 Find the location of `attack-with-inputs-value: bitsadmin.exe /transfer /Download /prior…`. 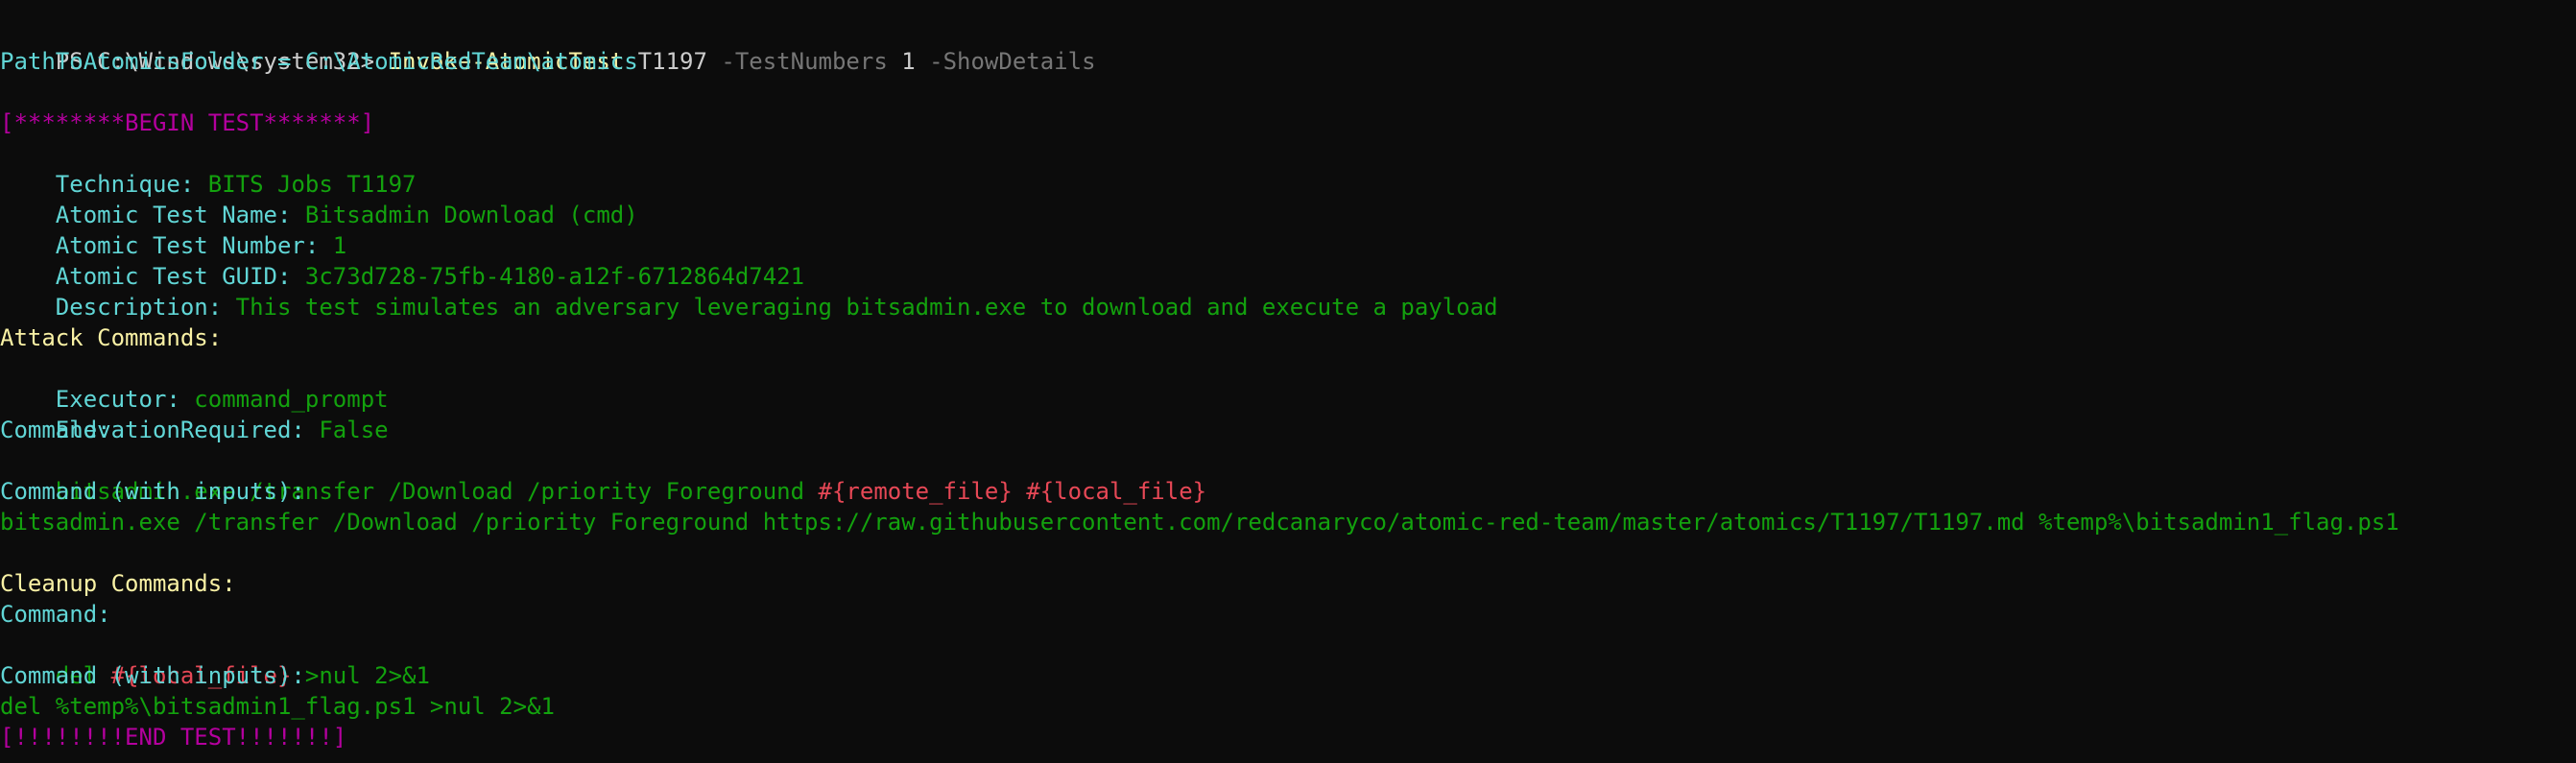

attack-with-inputs-value: bitsadmin.exe /transfer /Download /prior… is located at coordinates (1199, 522).